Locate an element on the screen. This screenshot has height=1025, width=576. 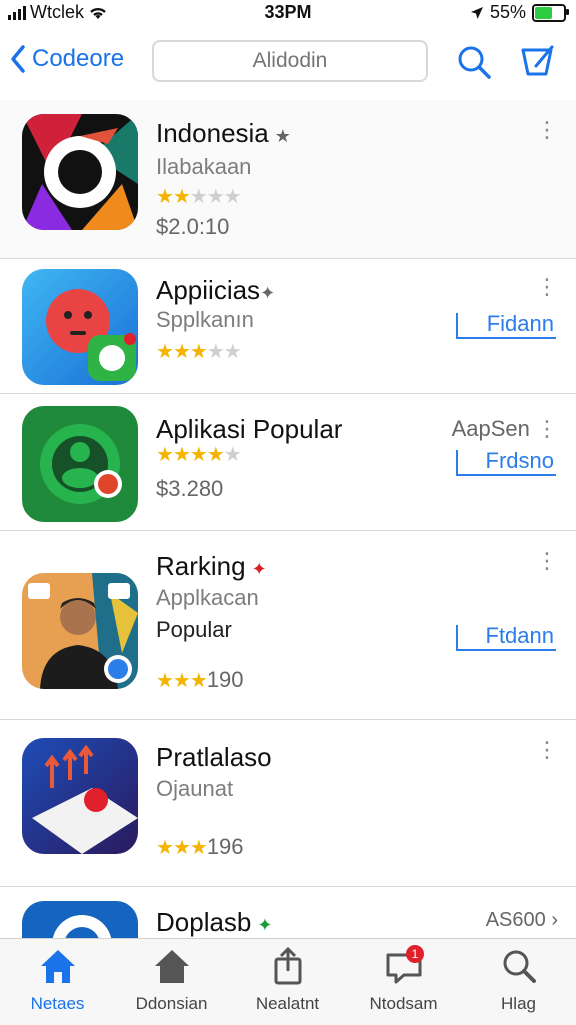
app-title: Pratlalaso is located at coordinates (214, 757).